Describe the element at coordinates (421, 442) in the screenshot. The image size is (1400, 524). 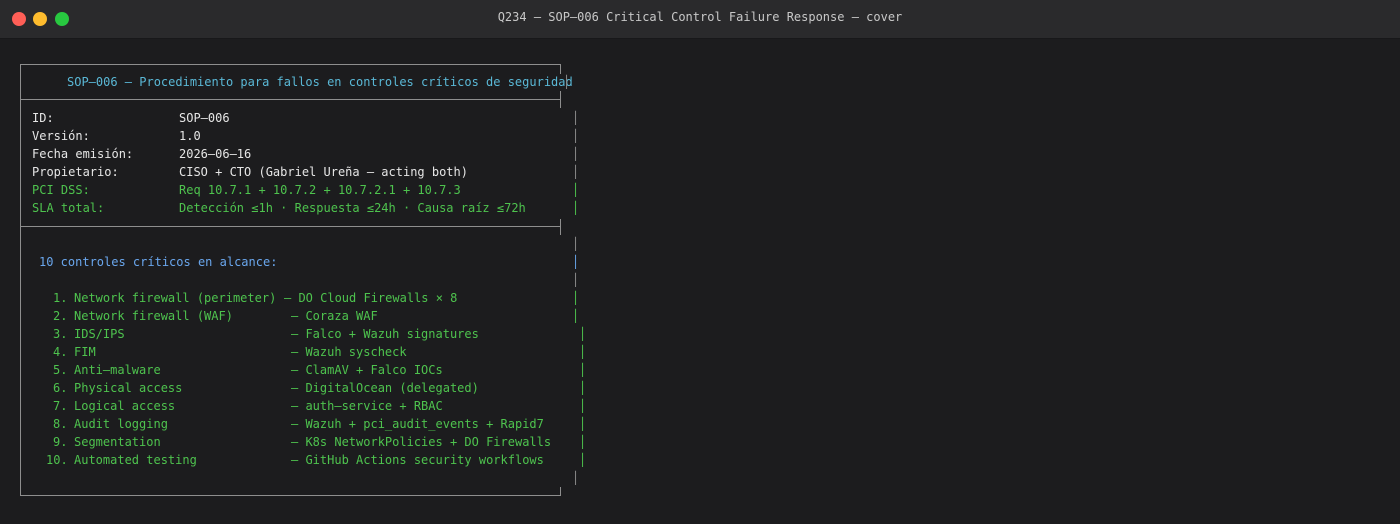
I see `control-implementation: — K8s NetworkPolicies + DO Firewalls` at that location.